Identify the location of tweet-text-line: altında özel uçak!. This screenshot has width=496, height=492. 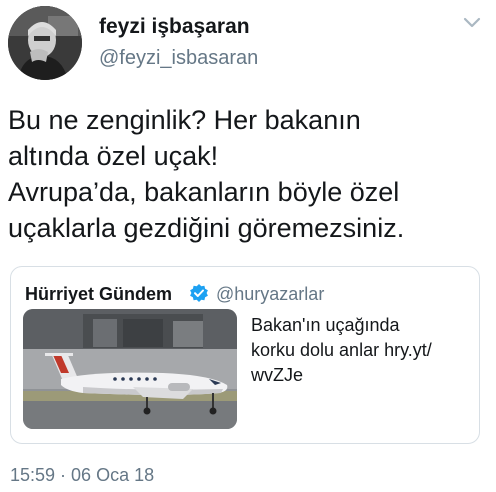
(113, 156).